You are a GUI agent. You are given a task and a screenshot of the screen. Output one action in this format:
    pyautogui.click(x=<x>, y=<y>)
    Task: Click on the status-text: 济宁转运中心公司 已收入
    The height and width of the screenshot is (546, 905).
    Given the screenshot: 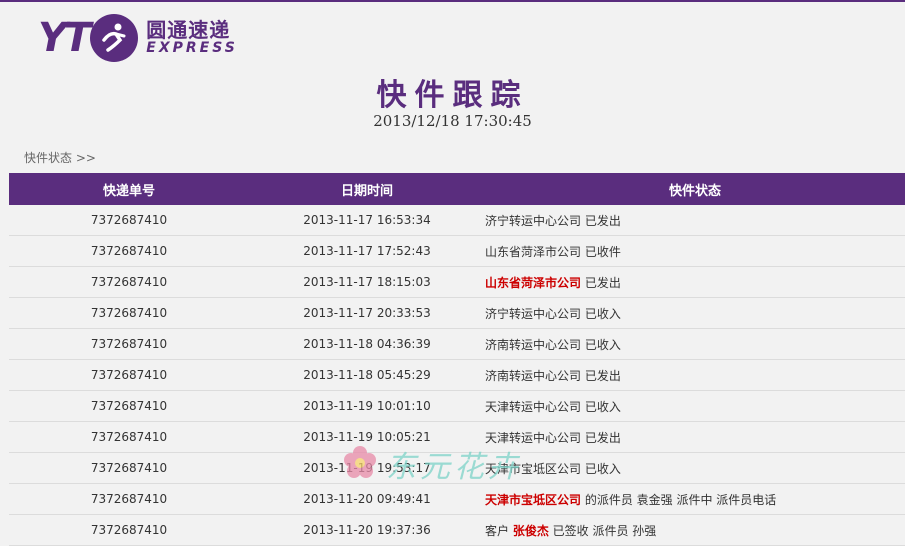 What is the action you would take?
    pyautogui.click(x=553, y=313)
    